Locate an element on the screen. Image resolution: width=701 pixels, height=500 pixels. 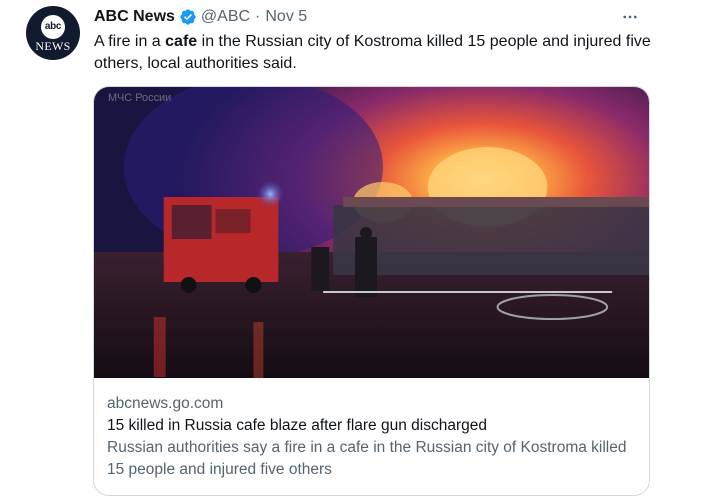
tweet-text-bold-word: cafe is located at coordinates (181, 41).